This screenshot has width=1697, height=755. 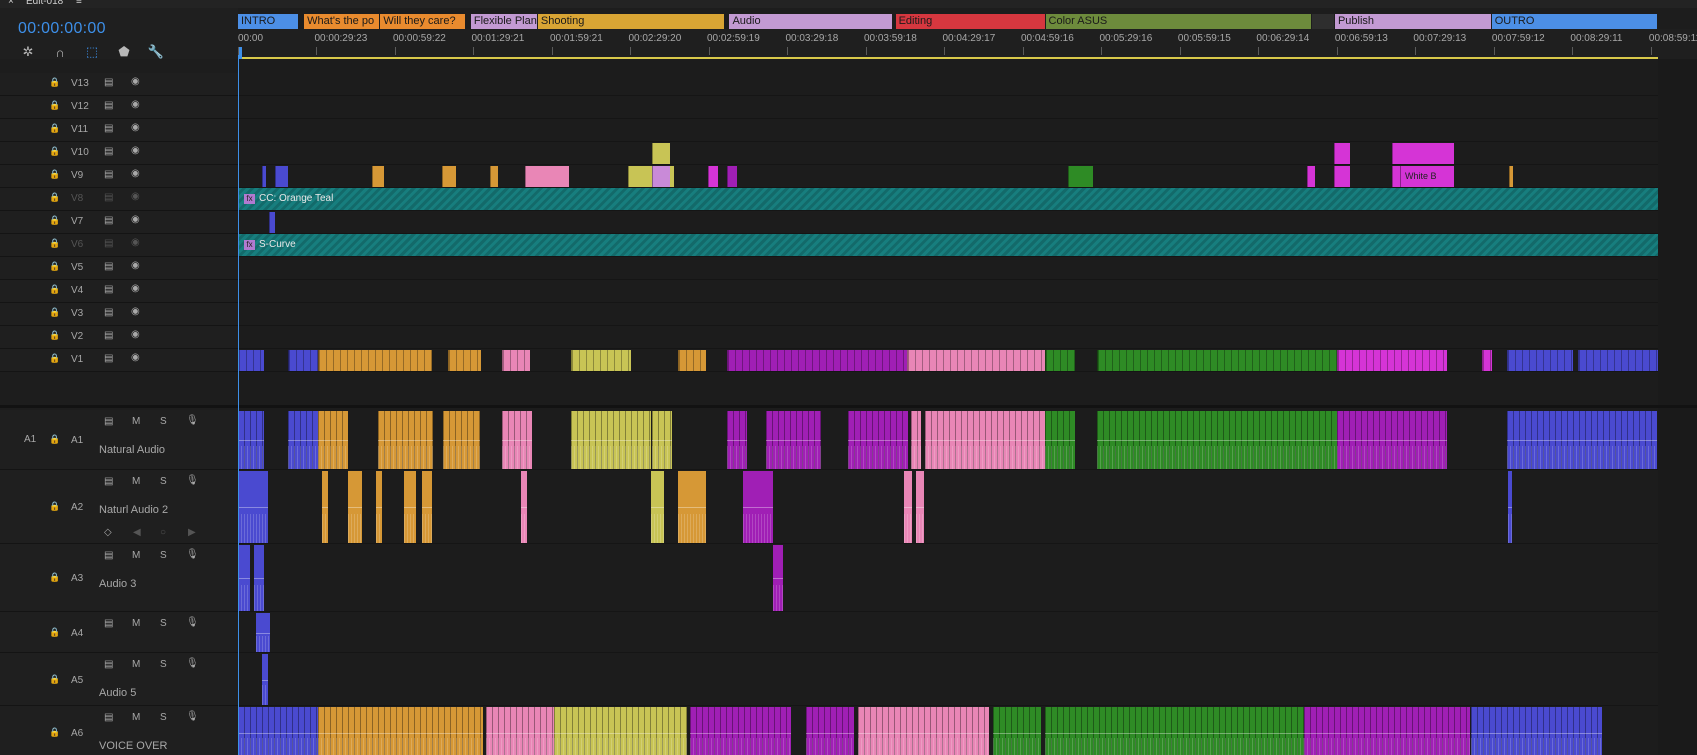 I want to click on marker-intro: INTRO, so click(x=268, y=21).